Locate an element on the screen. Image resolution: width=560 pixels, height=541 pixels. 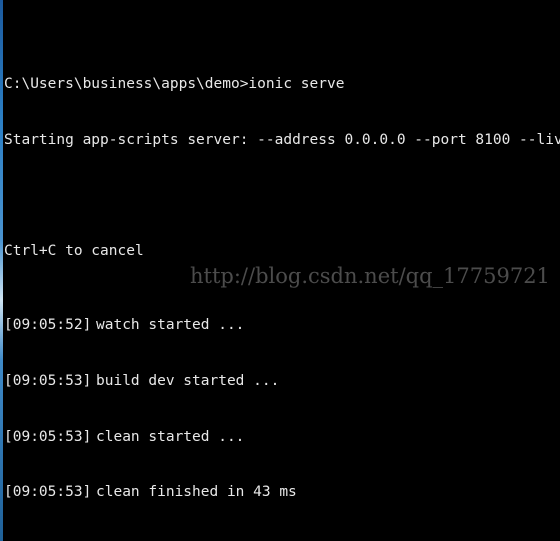
log-timestamp: [09:05:52] is located at coordinates (48, 325).